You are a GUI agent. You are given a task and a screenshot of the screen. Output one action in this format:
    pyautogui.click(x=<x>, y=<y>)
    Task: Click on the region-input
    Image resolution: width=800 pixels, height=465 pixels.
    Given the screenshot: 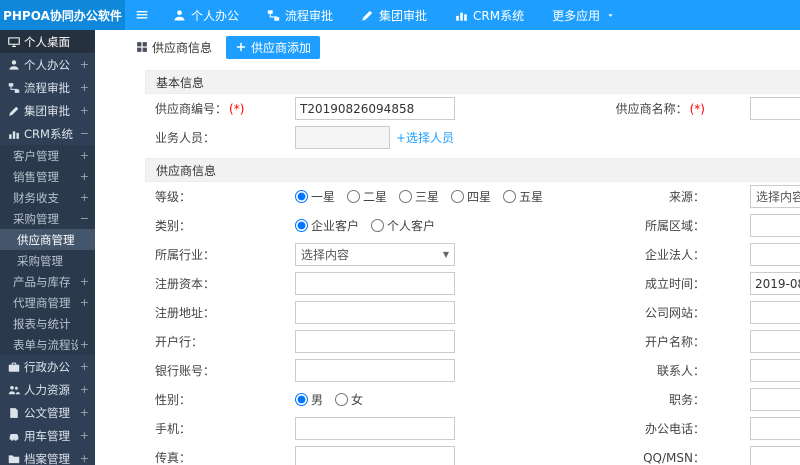 What is the action you would take?
    pyautogui.click(x=775, y=225)
    